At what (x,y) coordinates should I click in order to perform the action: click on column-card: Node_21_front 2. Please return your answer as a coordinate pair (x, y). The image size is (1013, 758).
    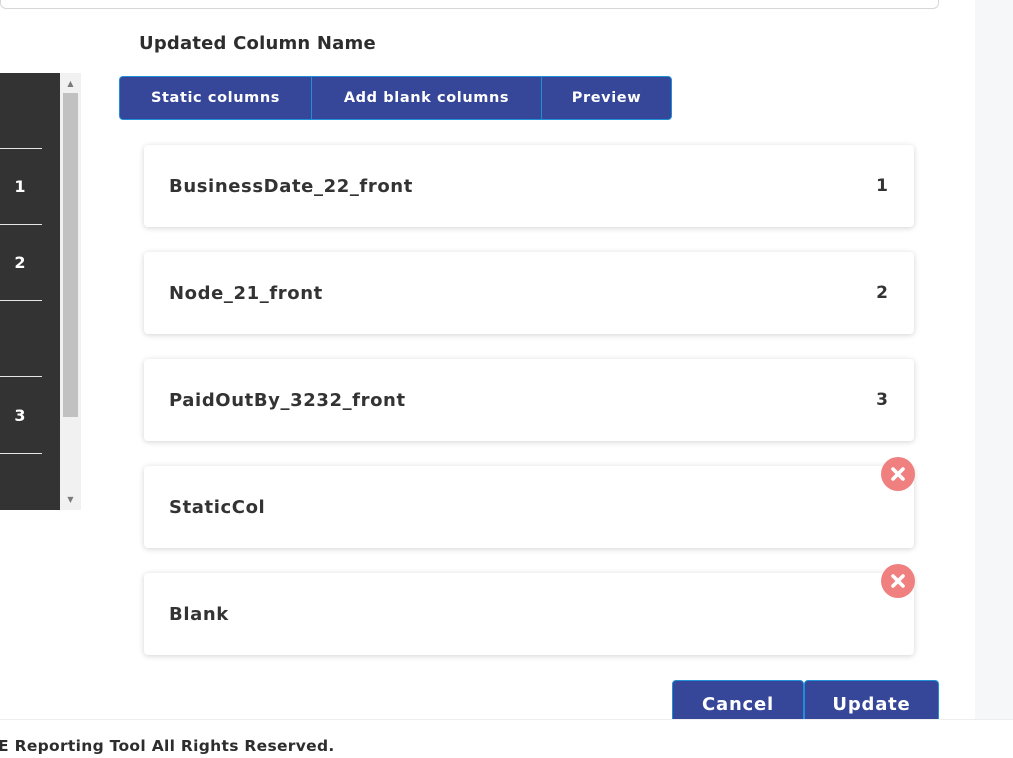
    Looking at the image, I should click on (529, 293).